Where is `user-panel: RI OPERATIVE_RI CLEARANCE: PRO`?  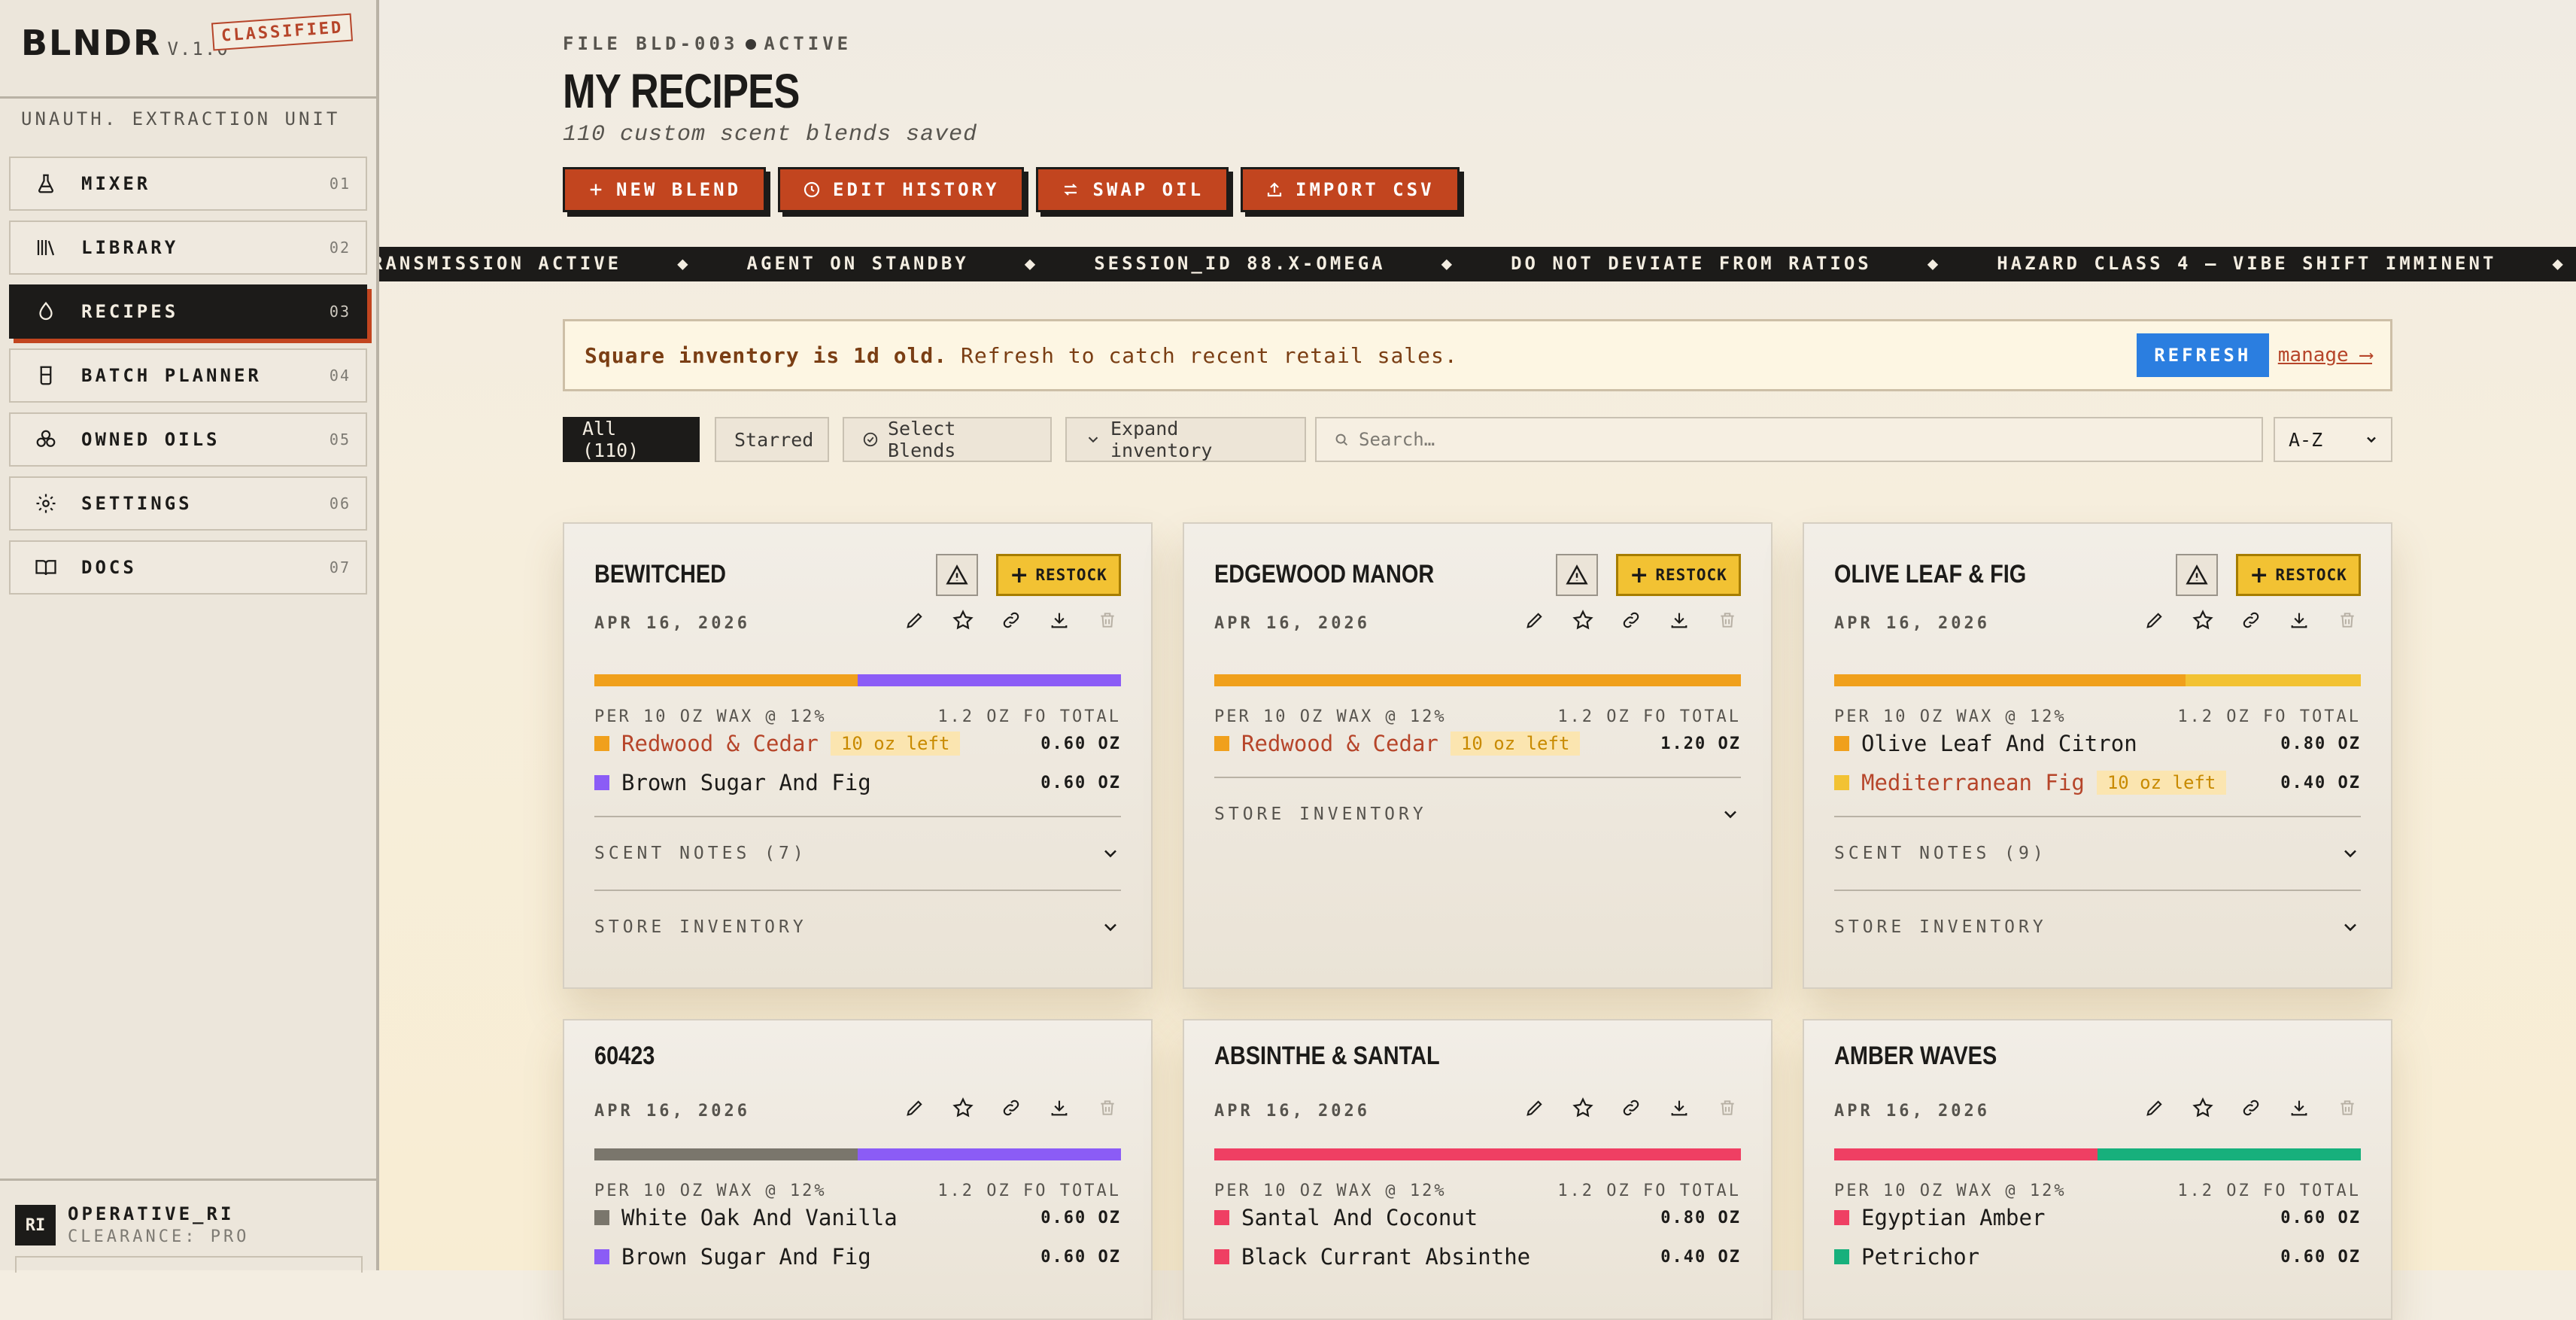 user-panel: RI OPERATIVE_RI CLEARANCE: PRO is located at coordinates (188, 1226).